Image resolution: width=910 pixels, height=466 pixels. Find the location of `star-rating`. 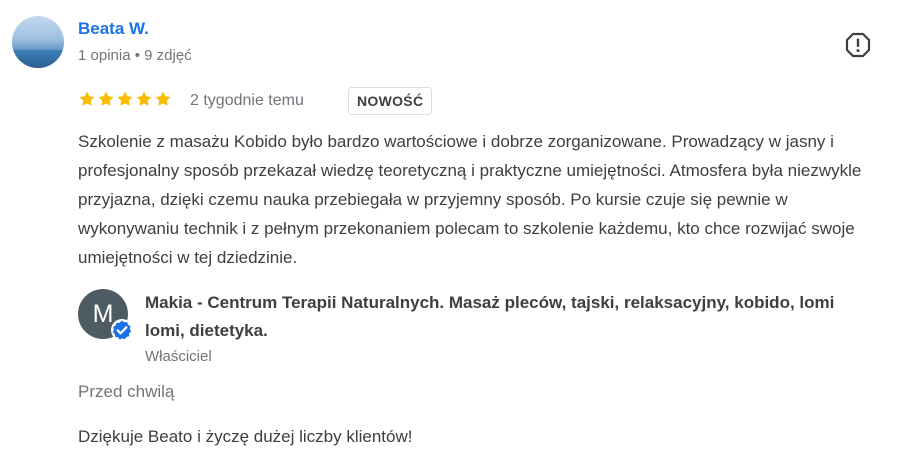

star-rating is located at coordinates (125, 99).